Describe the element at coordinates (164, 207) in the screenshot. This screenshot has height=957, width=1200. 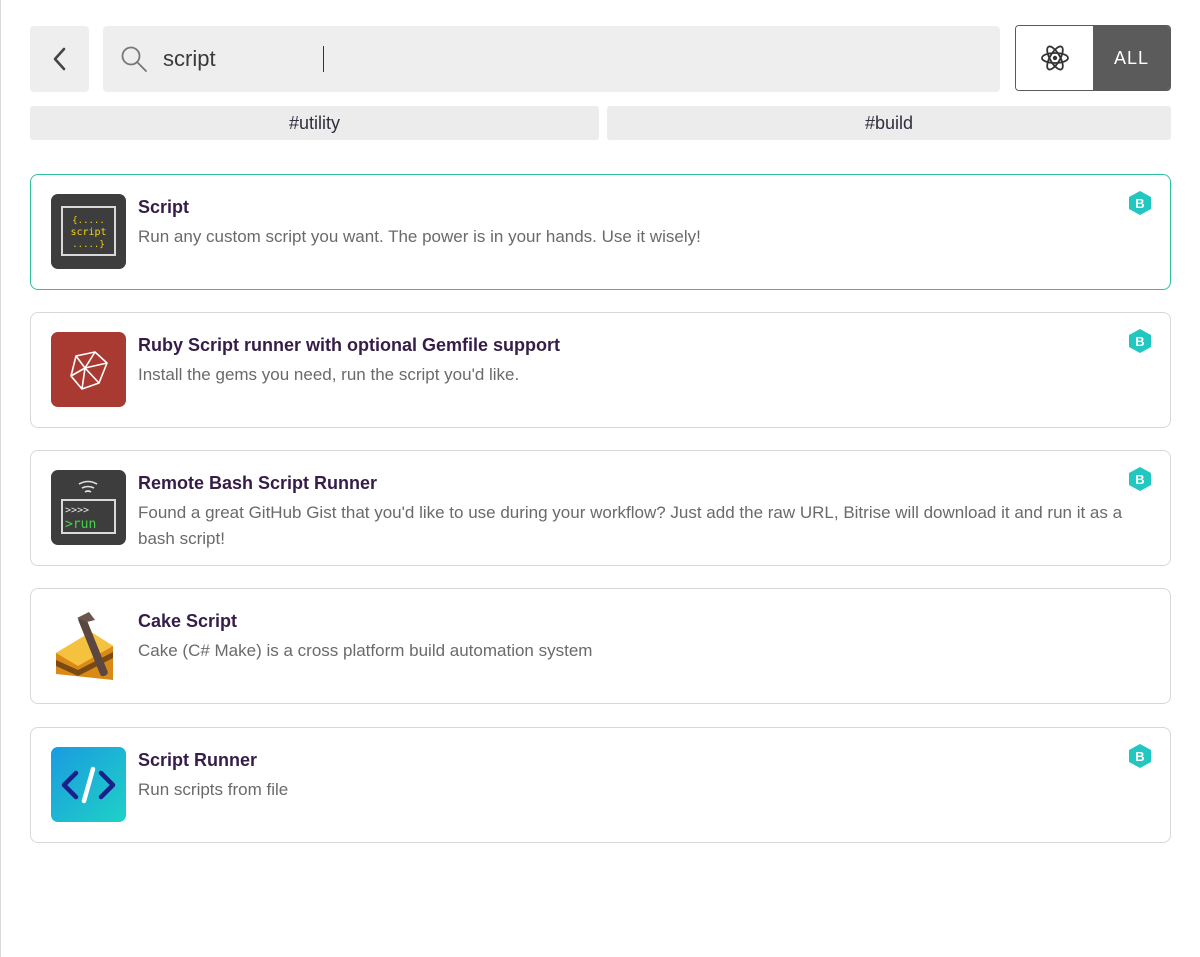
I see `step-title: Script` at that location.